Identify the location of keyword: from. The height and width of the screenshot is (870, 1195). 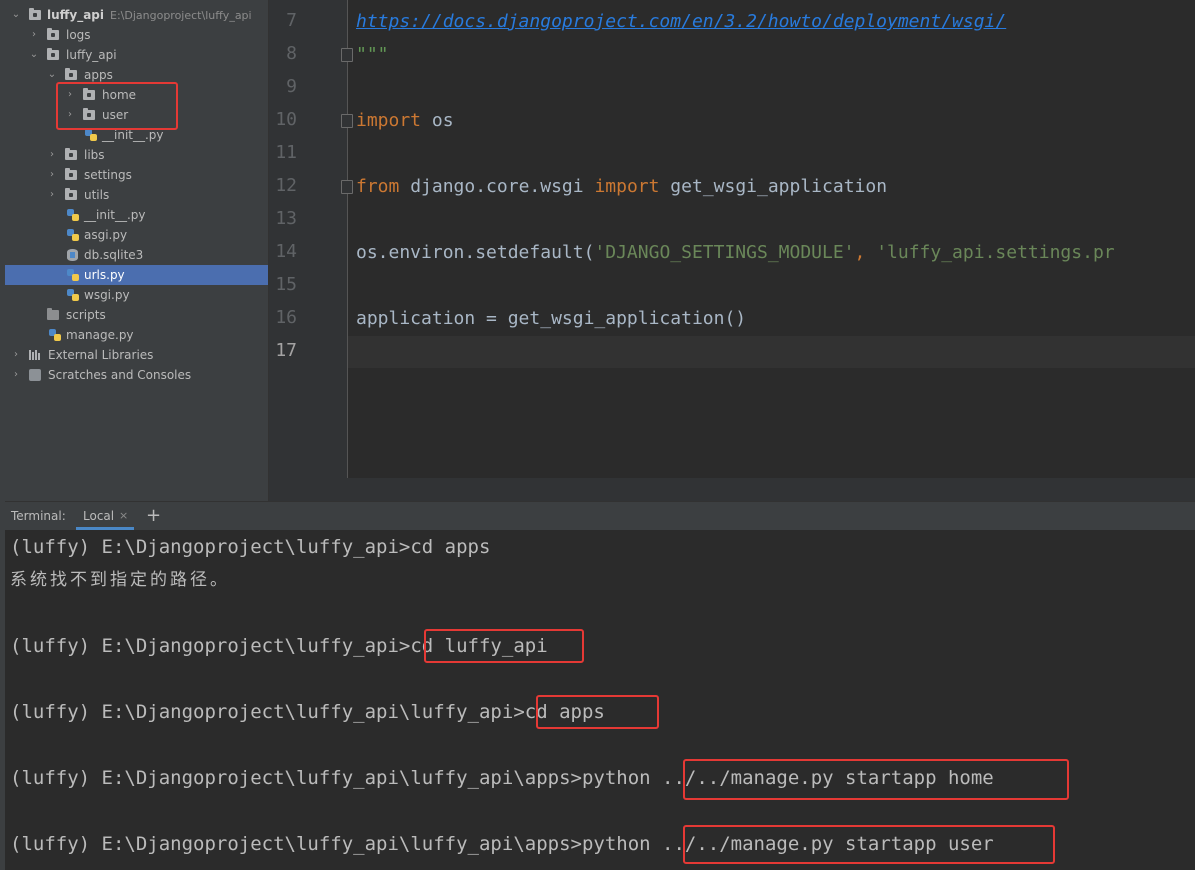
(378, 186).